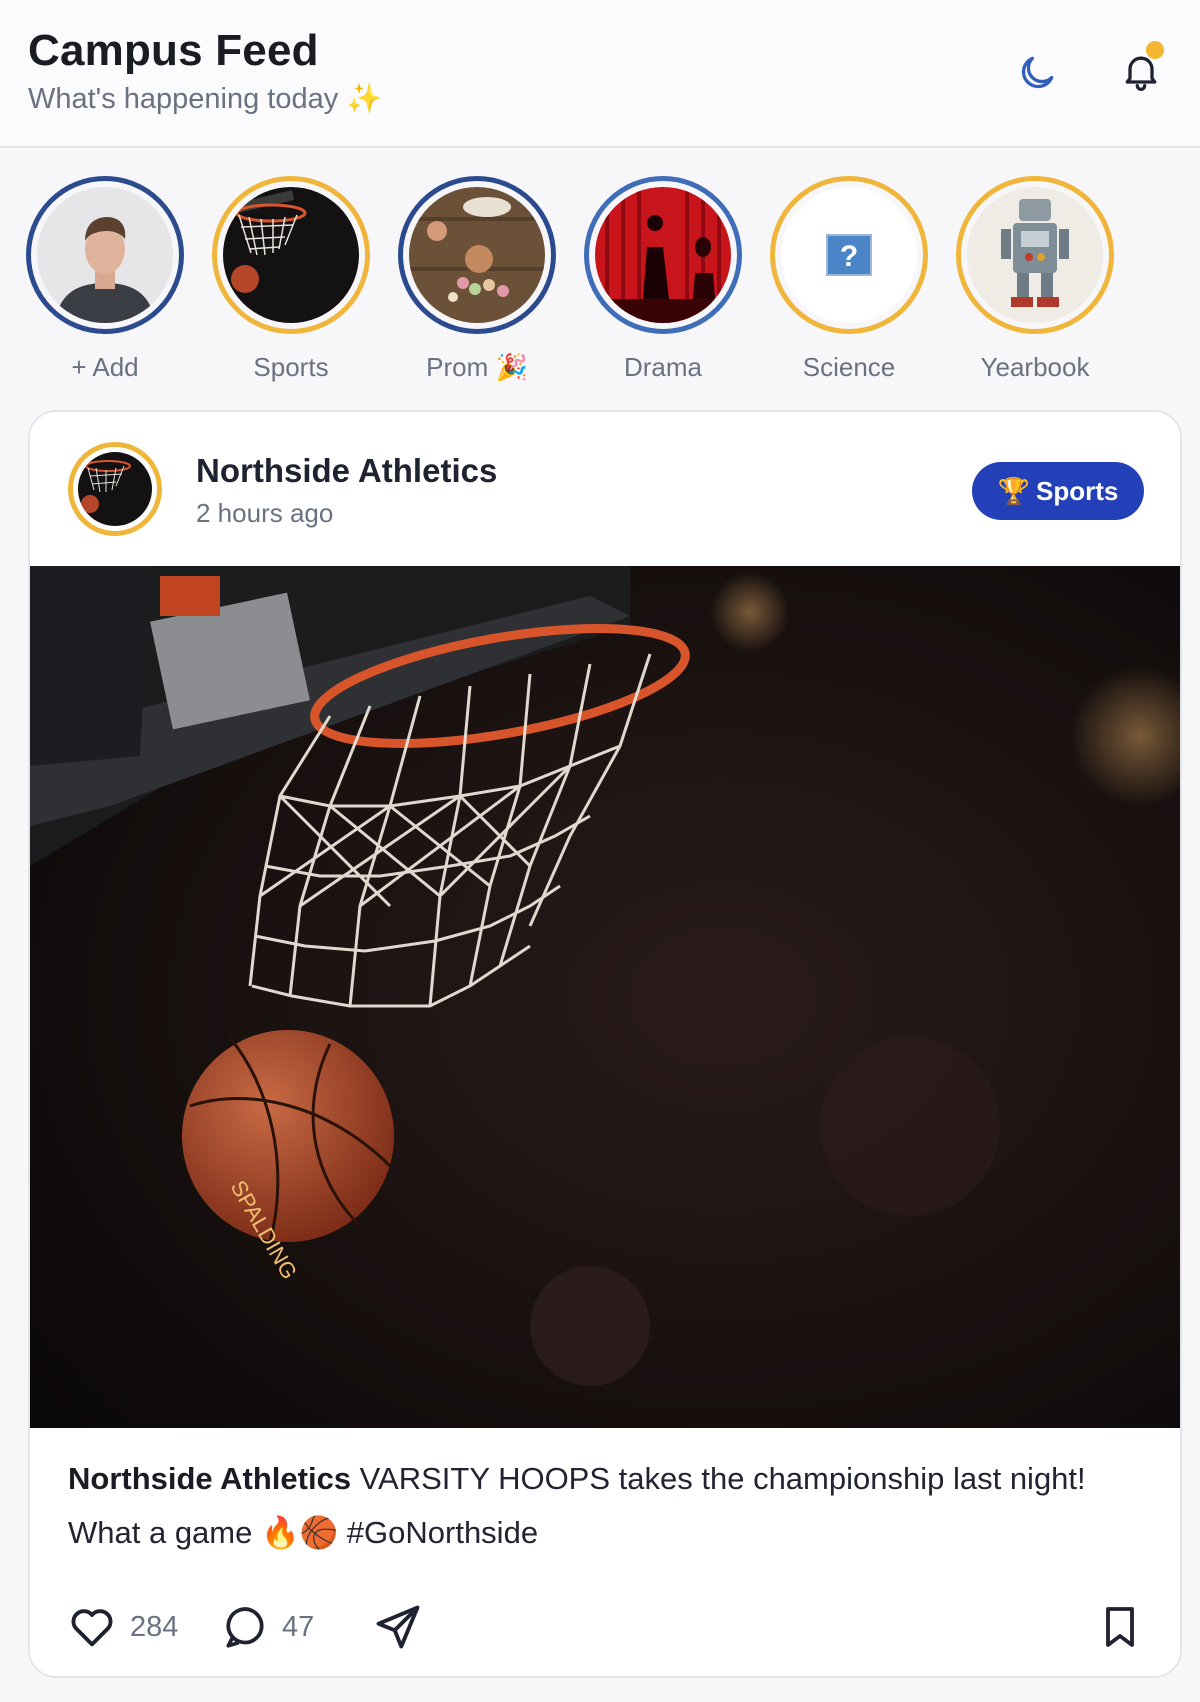 The height and width of the screenshot is (1702, 1200). What do you see at coordinates (92, 1628) in the screenshot?
I see `heart-icon` at bounding box center [92, 1628].